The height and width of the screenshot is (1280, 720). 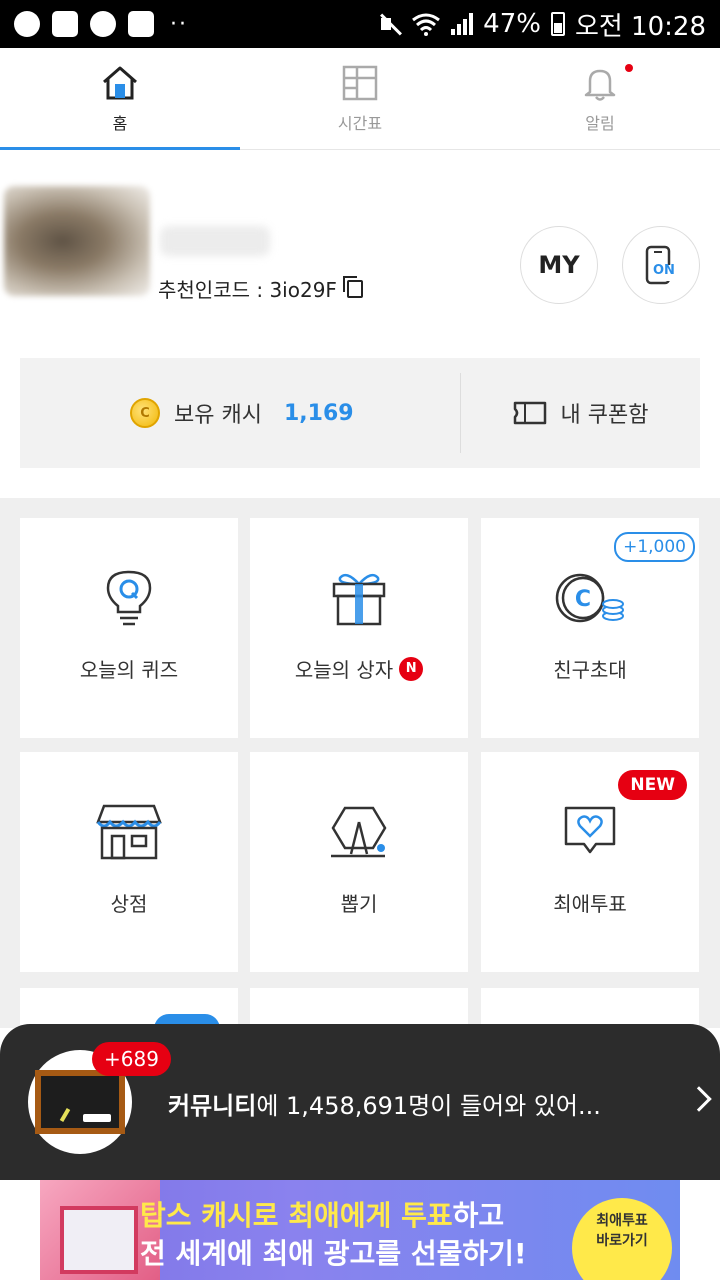 What do you see at coordinates (360, 24) in the screenshot?
I see `status-bar: ·· 47% 오전 10:28` at bounding box center [360, 24].